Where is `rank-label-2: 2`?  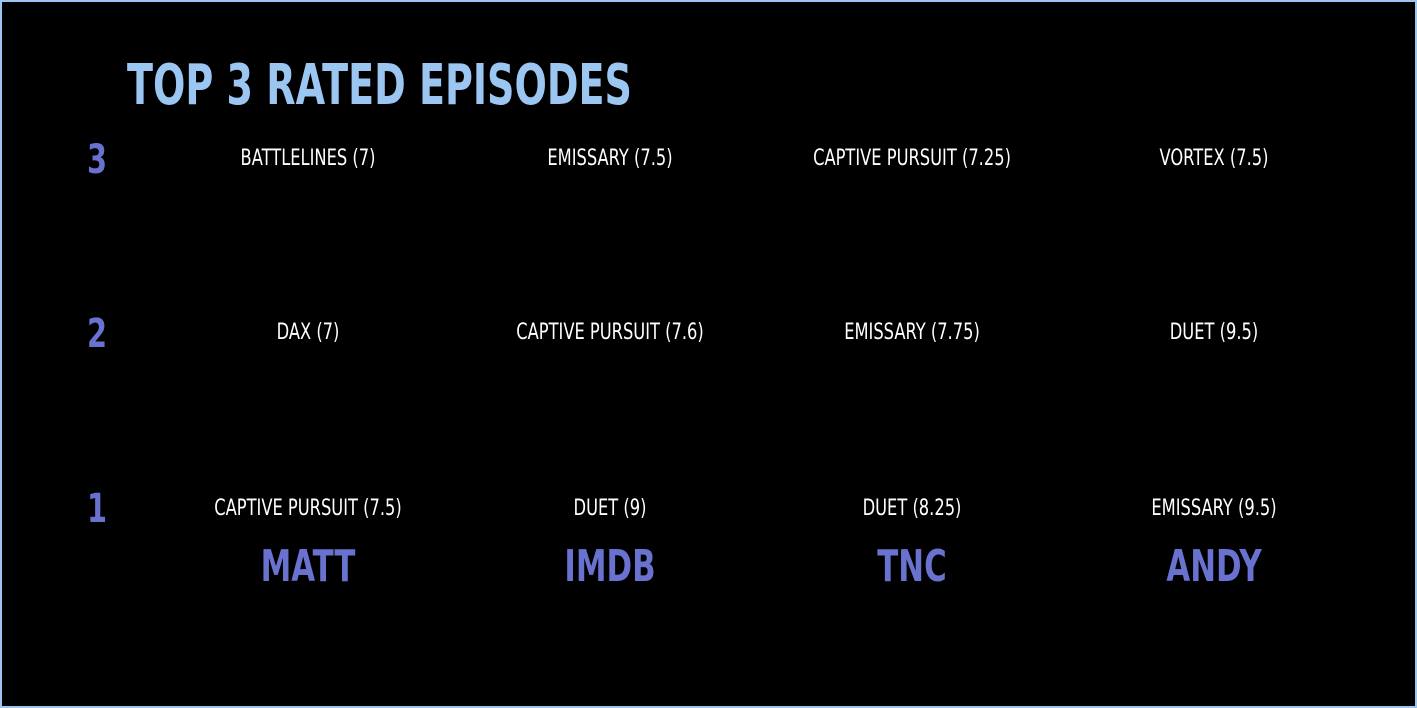 rank-label-2: 2 is located at coordinates (97, 334).